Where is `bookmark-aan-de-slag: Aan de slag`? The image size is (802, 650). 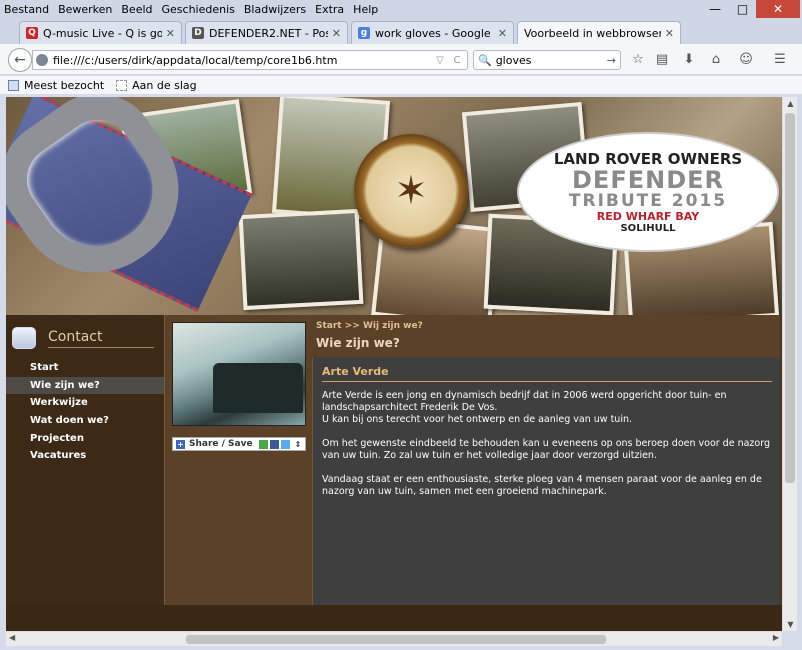
bookmark-aan-de-slag: Aan de slag is located at coordinates (156, 85).